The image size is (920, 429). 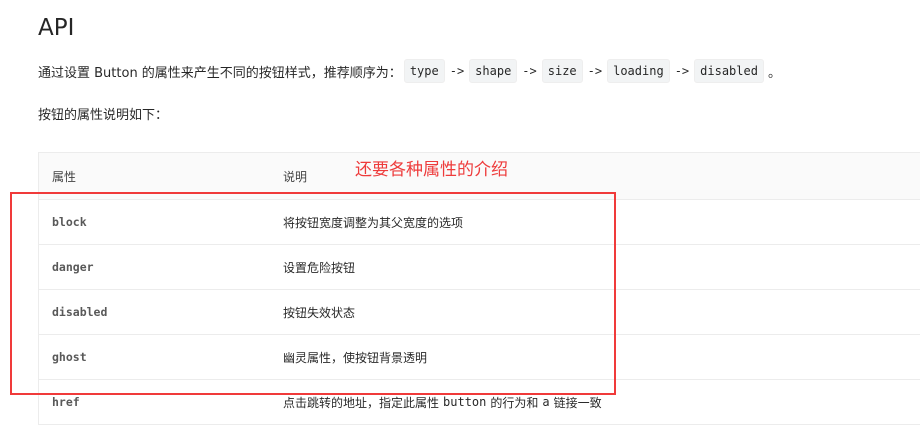 What do you see at coordinates (361, 402) in the screenshot?
I see `href-desc-part: 点击跳转的地址，指定此属性` at bounding box center [361, 402].